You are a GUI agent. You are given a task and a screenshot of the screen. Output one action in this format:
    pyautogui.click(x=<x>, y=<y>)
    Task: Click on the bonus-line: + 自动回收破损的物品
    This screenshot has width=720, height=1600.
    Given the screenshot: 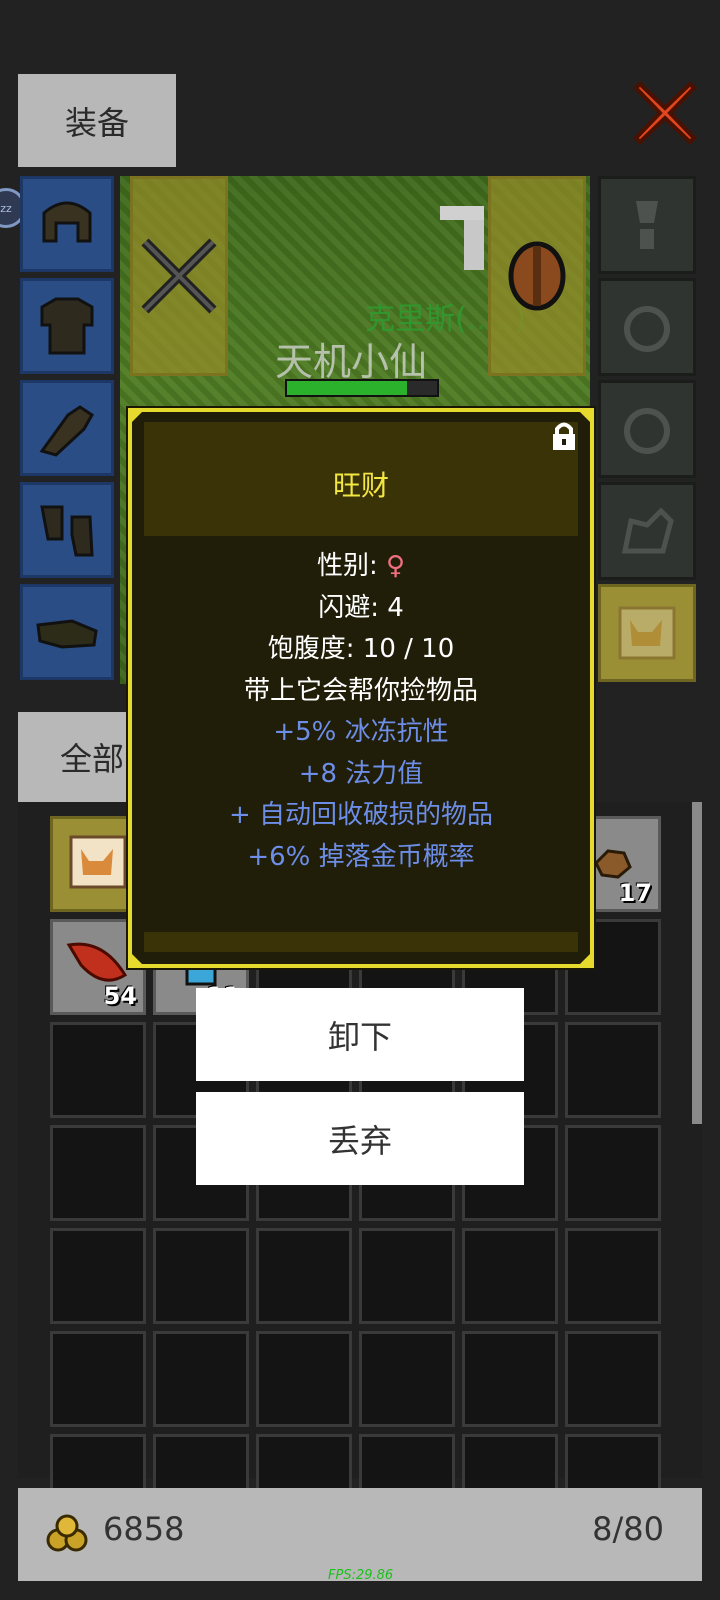 What is the action you would take?
    pyautogui.click(x=361, y=815)
    